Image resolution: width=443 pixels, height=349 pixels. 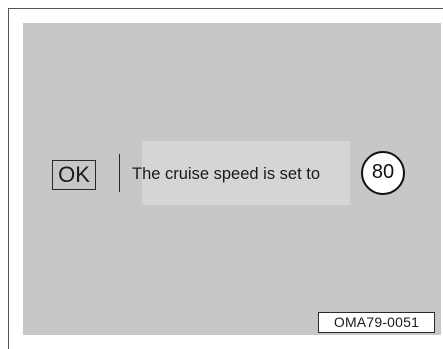 I want to click on cruise-speed-message: The cruise speed is set to, so click(x=226, y=174).